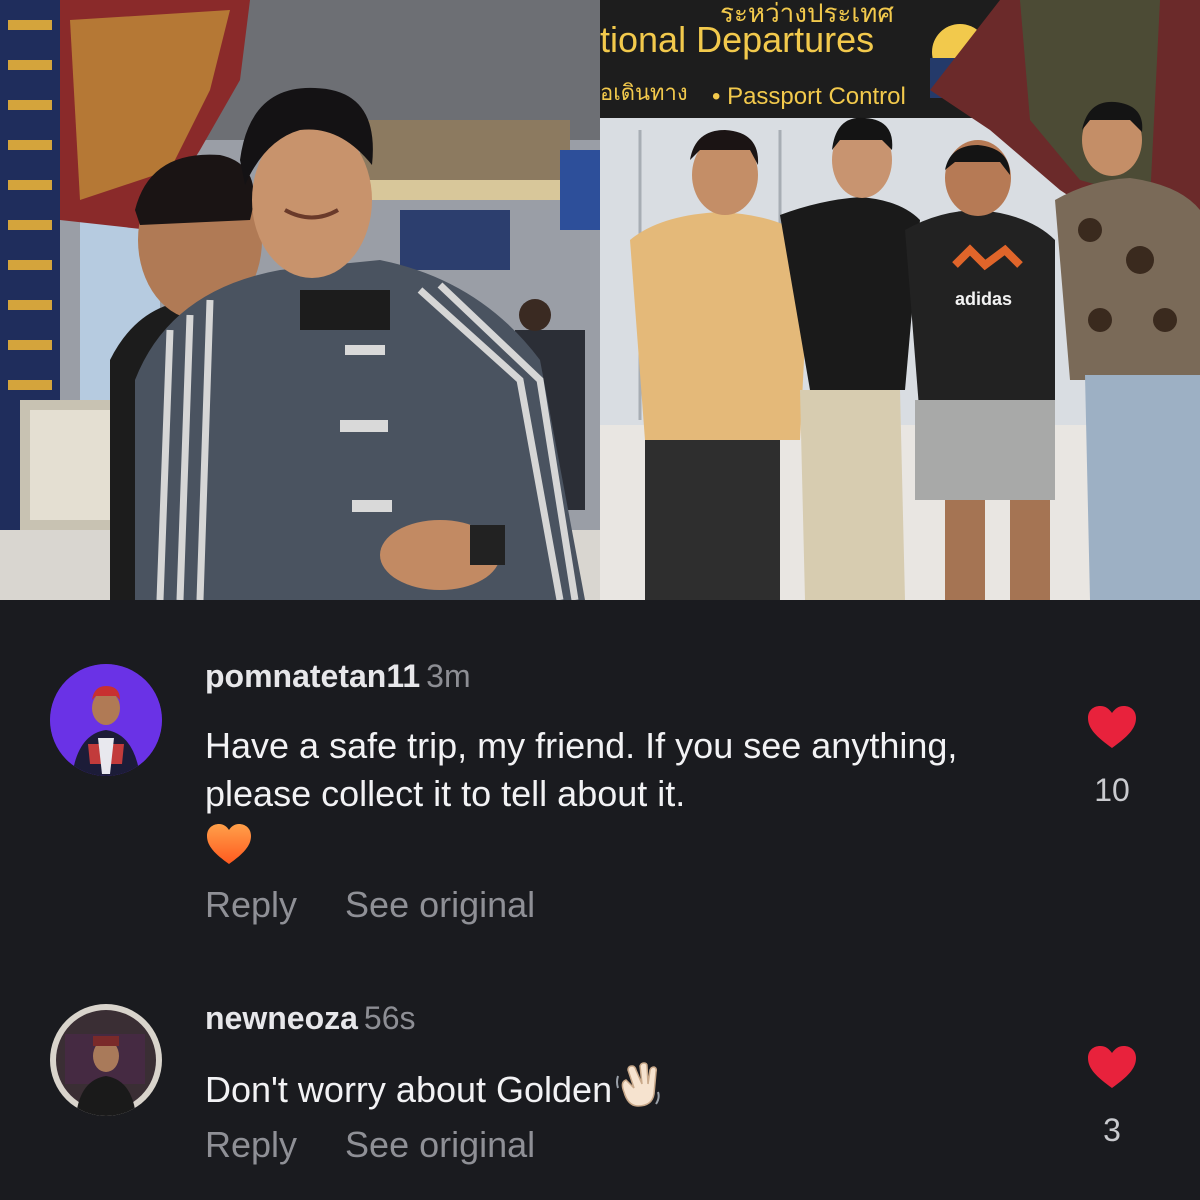 This screenshot has height=1200, width=1200. What do you see at coordinates (1112, 790) in the screenshot?
I see `like-count: 10` at bounding box center [1112, 790].